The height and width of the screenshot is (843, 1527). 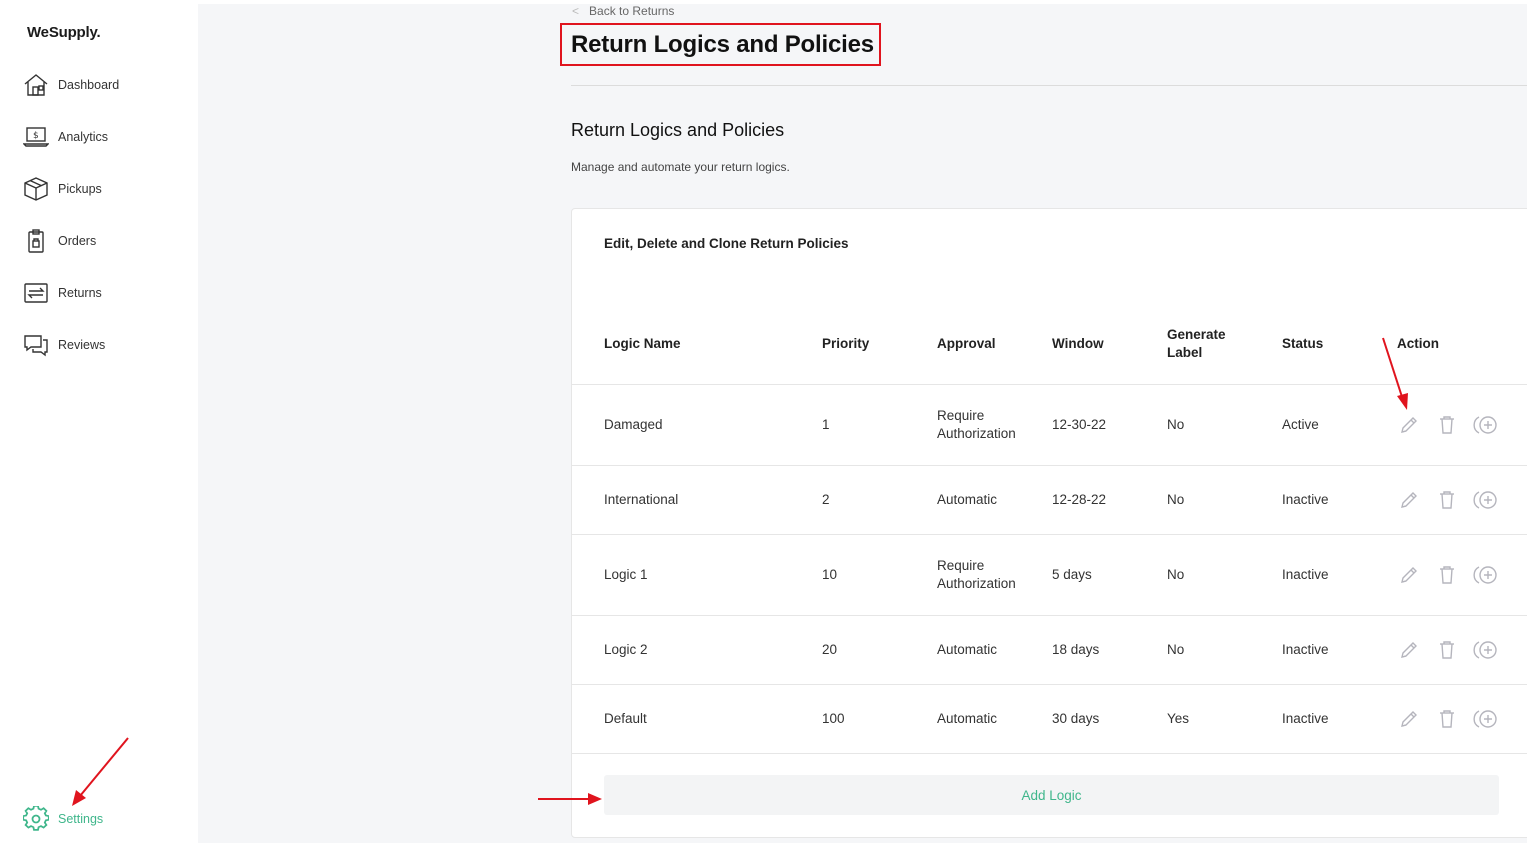 What do you see at coordinates (64, 32) in the screenshot?
I see `app-logo: WeSupply.` at bounding box center [64, 32].